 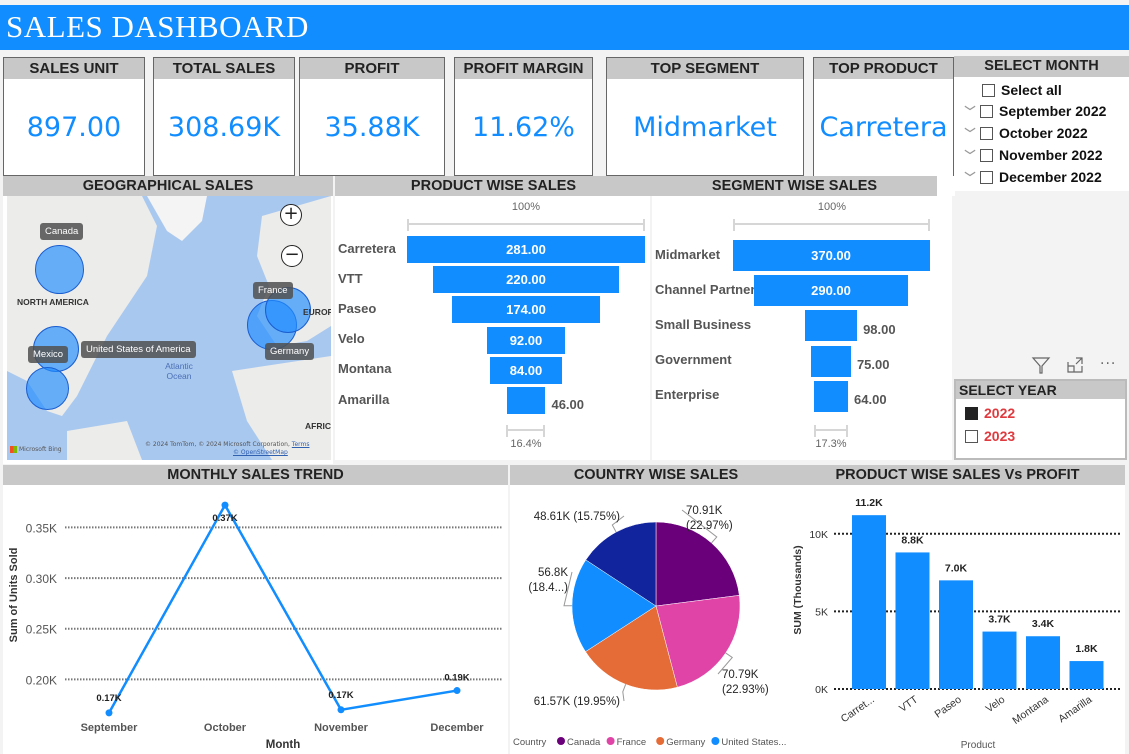 What do you see at coordinates (357, 308) in the screenshot?
I see `funnel-category-label: Paseo` at bounding box center [357, 308].